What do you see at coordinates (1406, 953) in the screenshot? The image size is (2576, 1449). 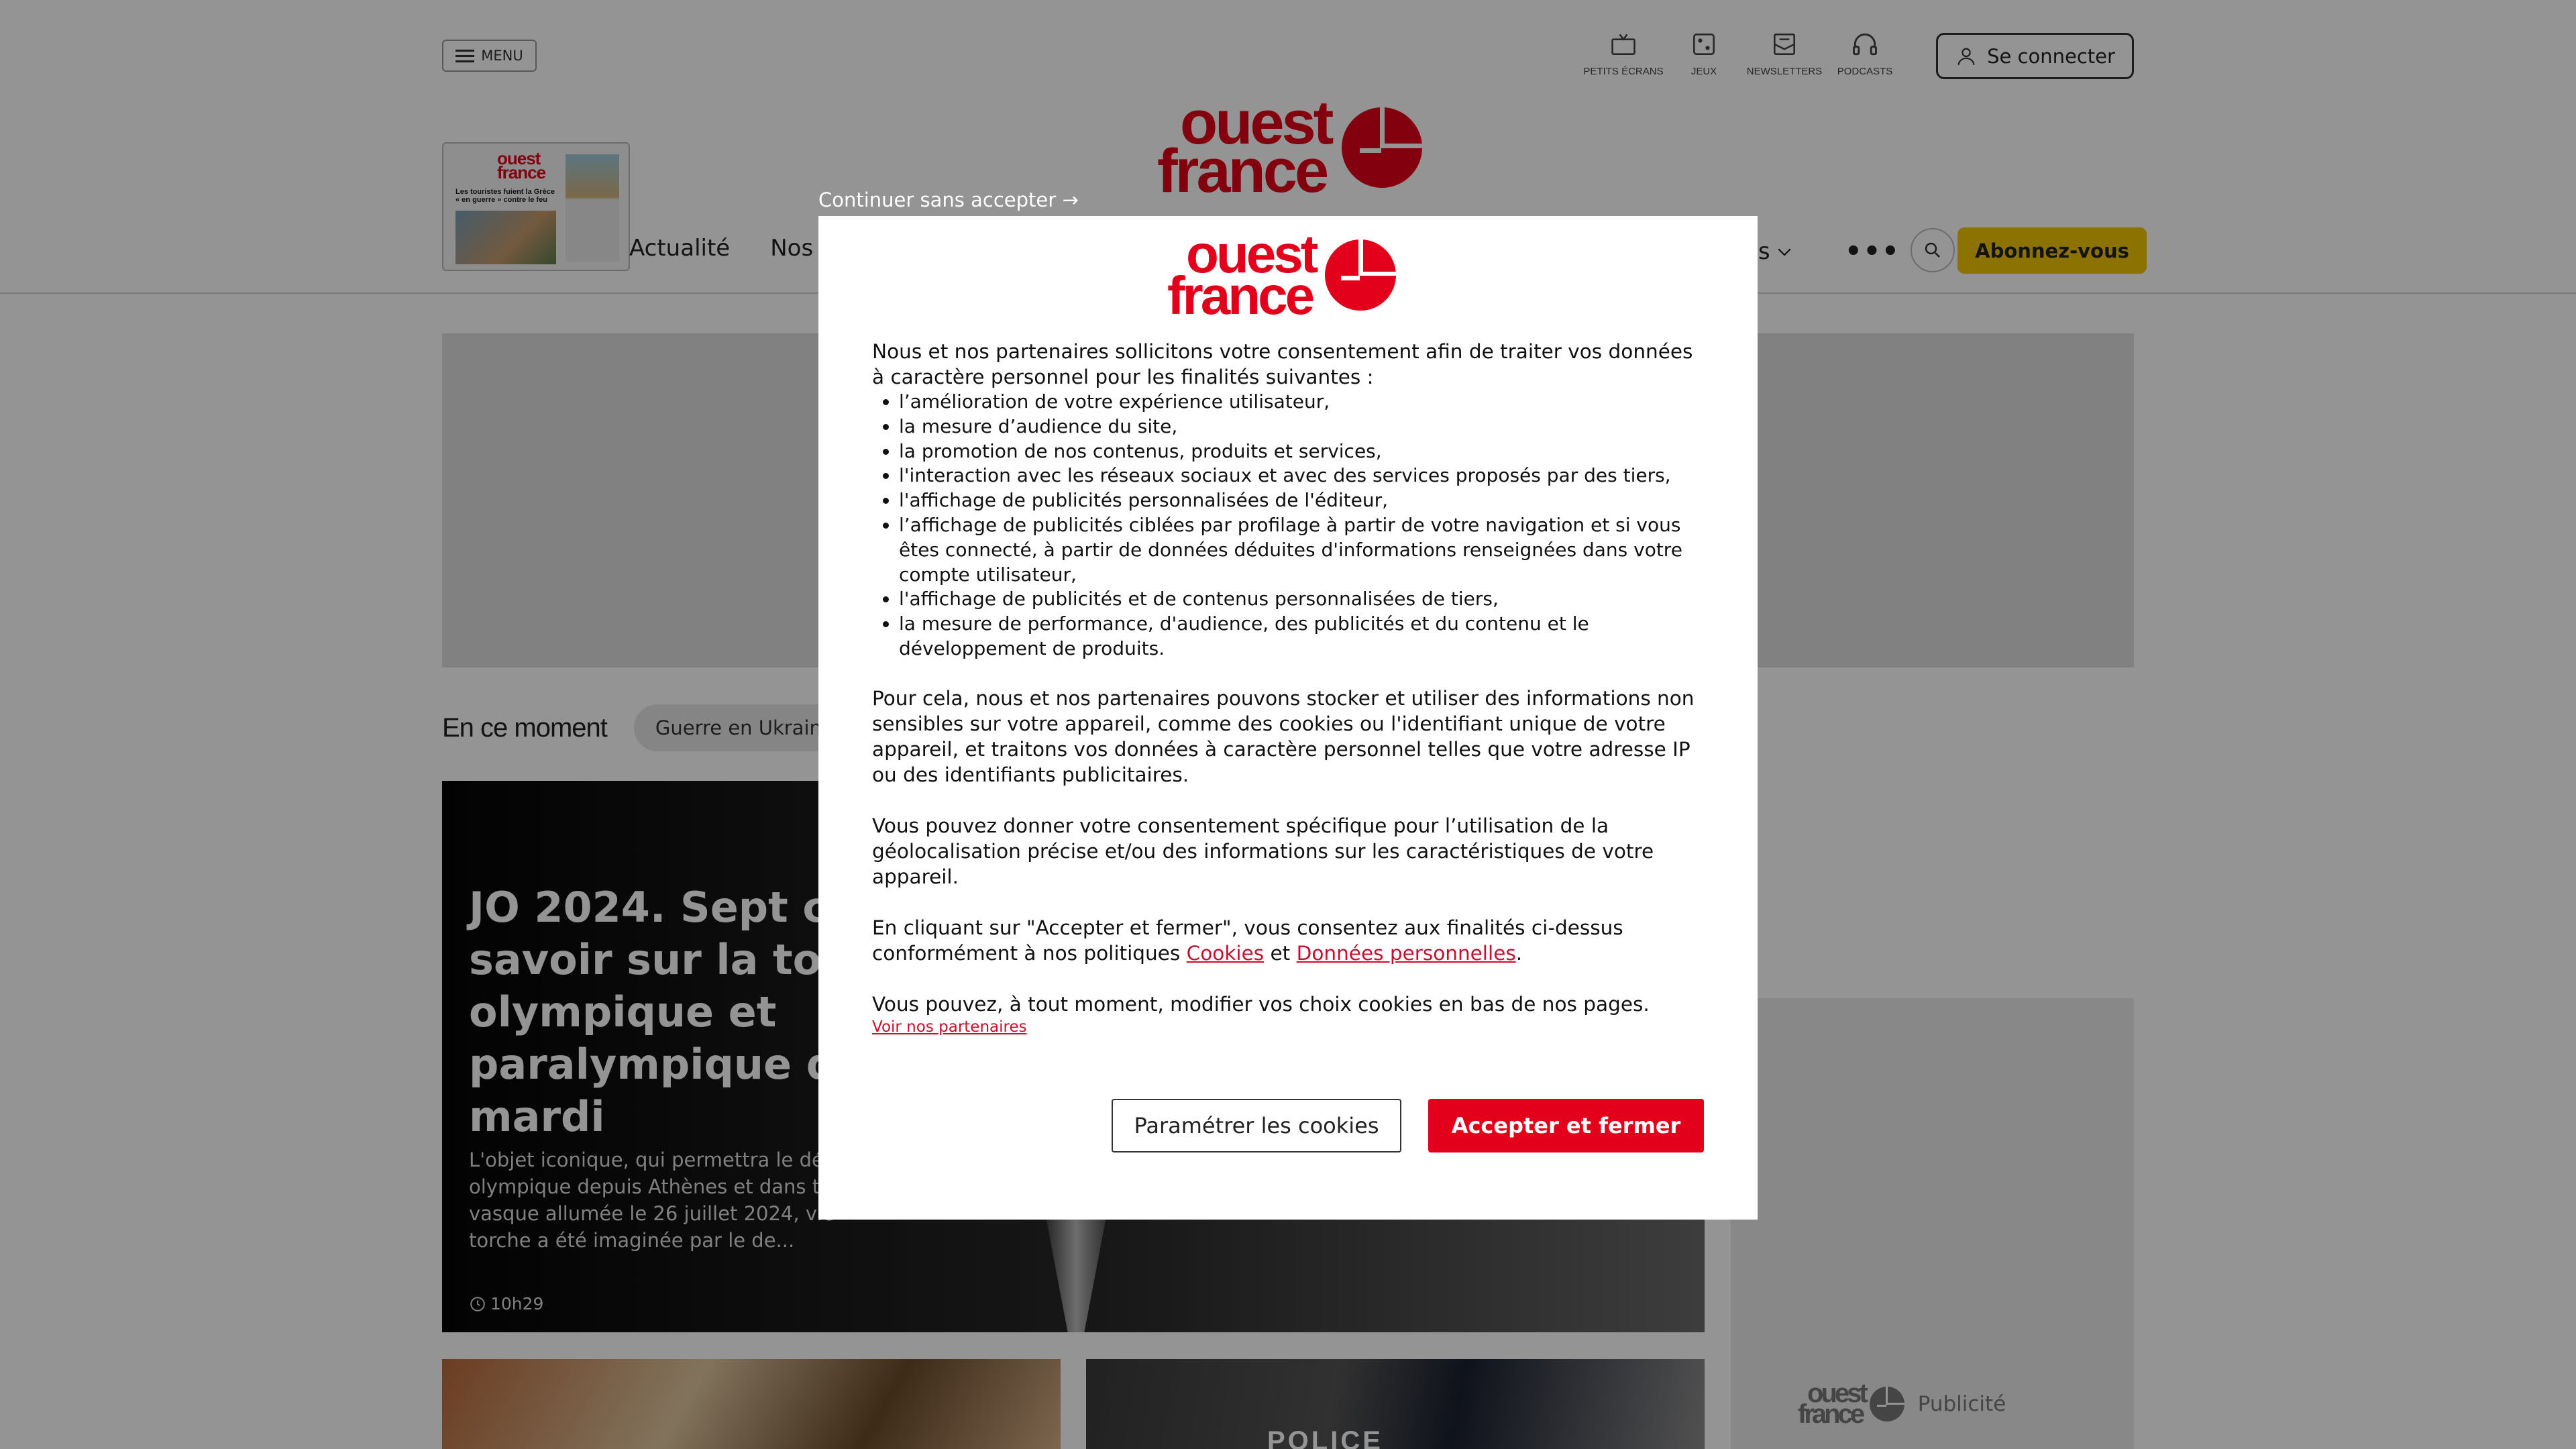 I see `personal-data-link: Données personnelles` at bounding box center [1406, 953].